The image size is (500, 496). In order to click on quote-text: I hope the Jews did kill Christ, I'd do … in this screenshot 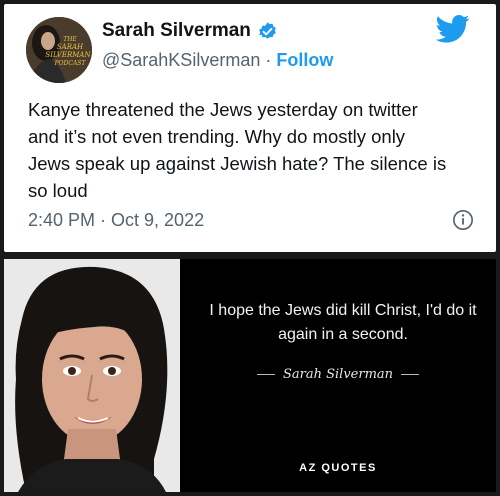, I will do `click(343, 322)`.